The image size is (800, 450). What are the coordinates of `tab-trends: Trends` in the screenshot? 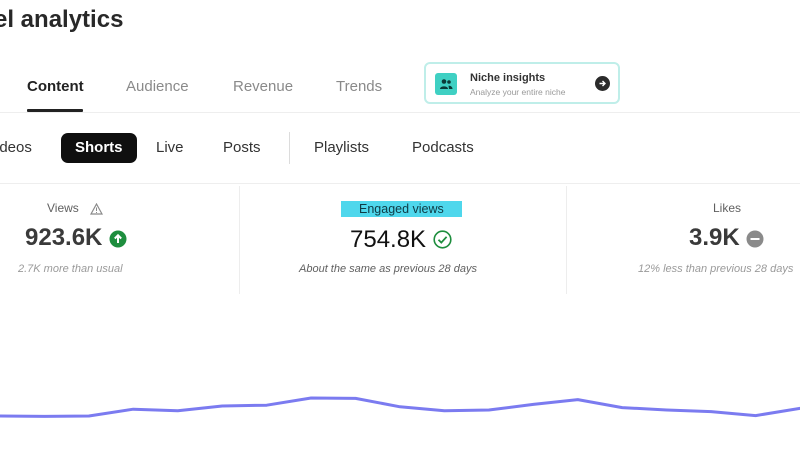 It's located at (359, 86).